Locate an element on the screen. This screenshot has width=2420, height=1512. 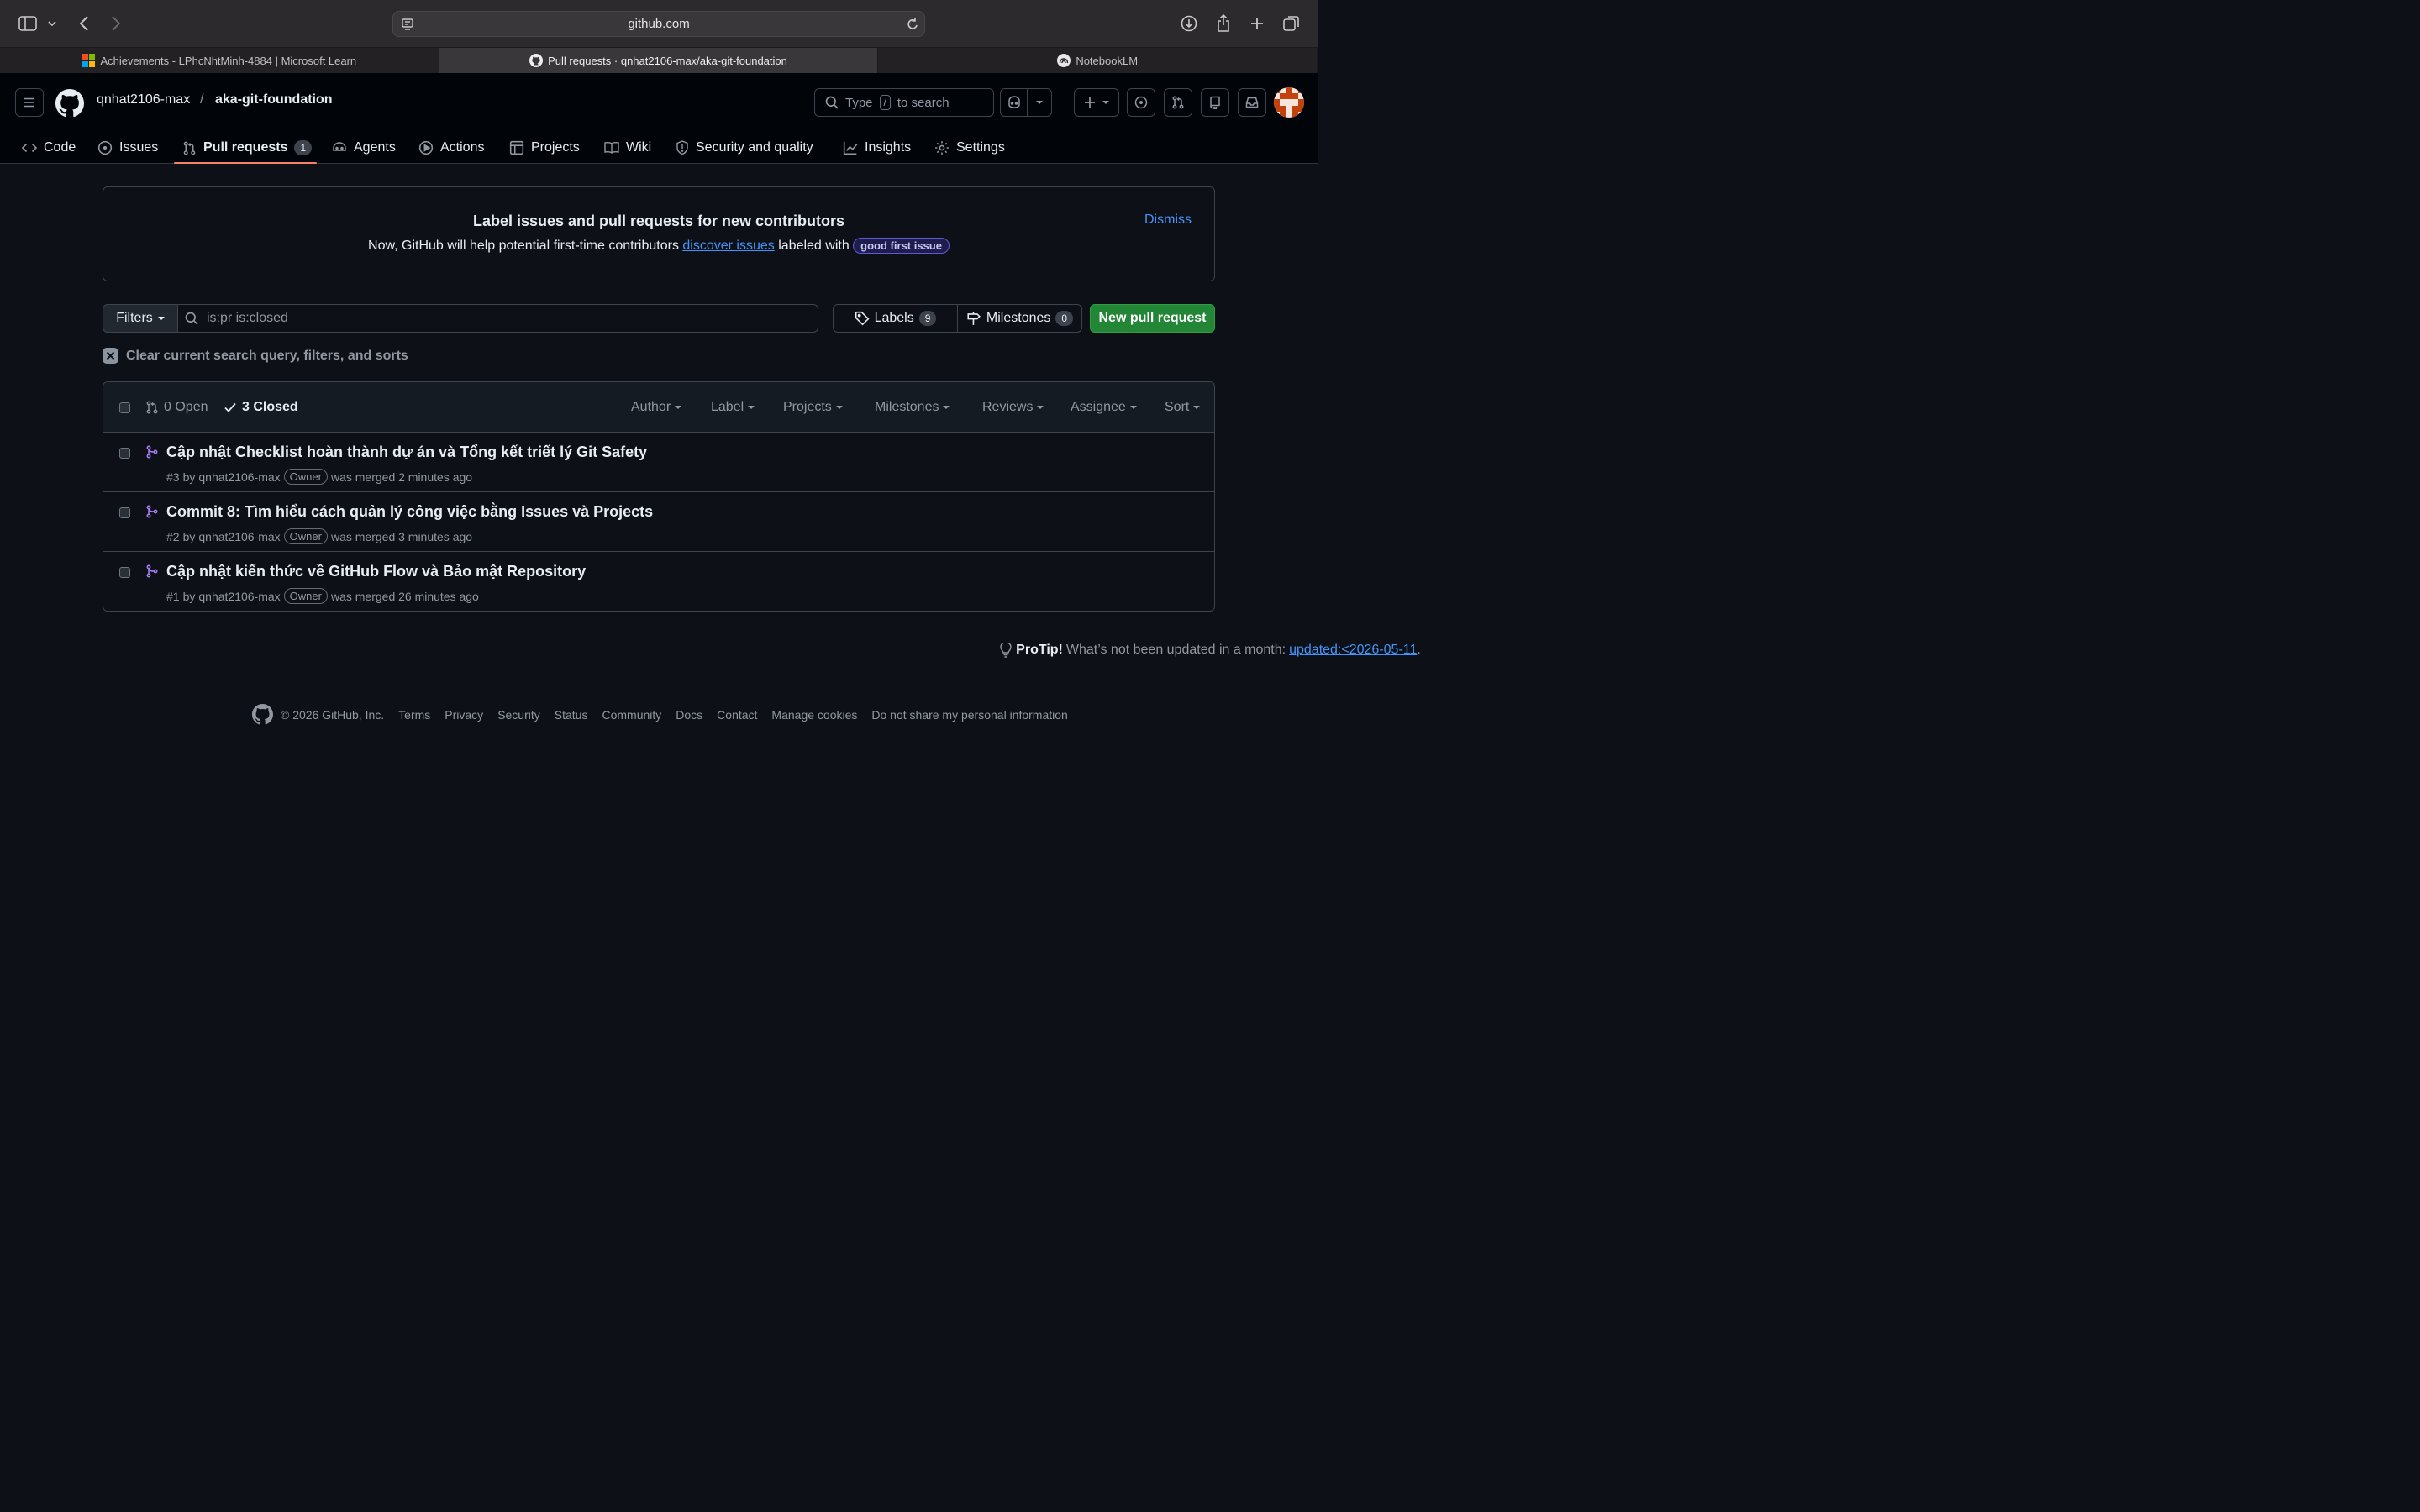
dismiss-button: Dismiss is located at coordinates (1168, 220).